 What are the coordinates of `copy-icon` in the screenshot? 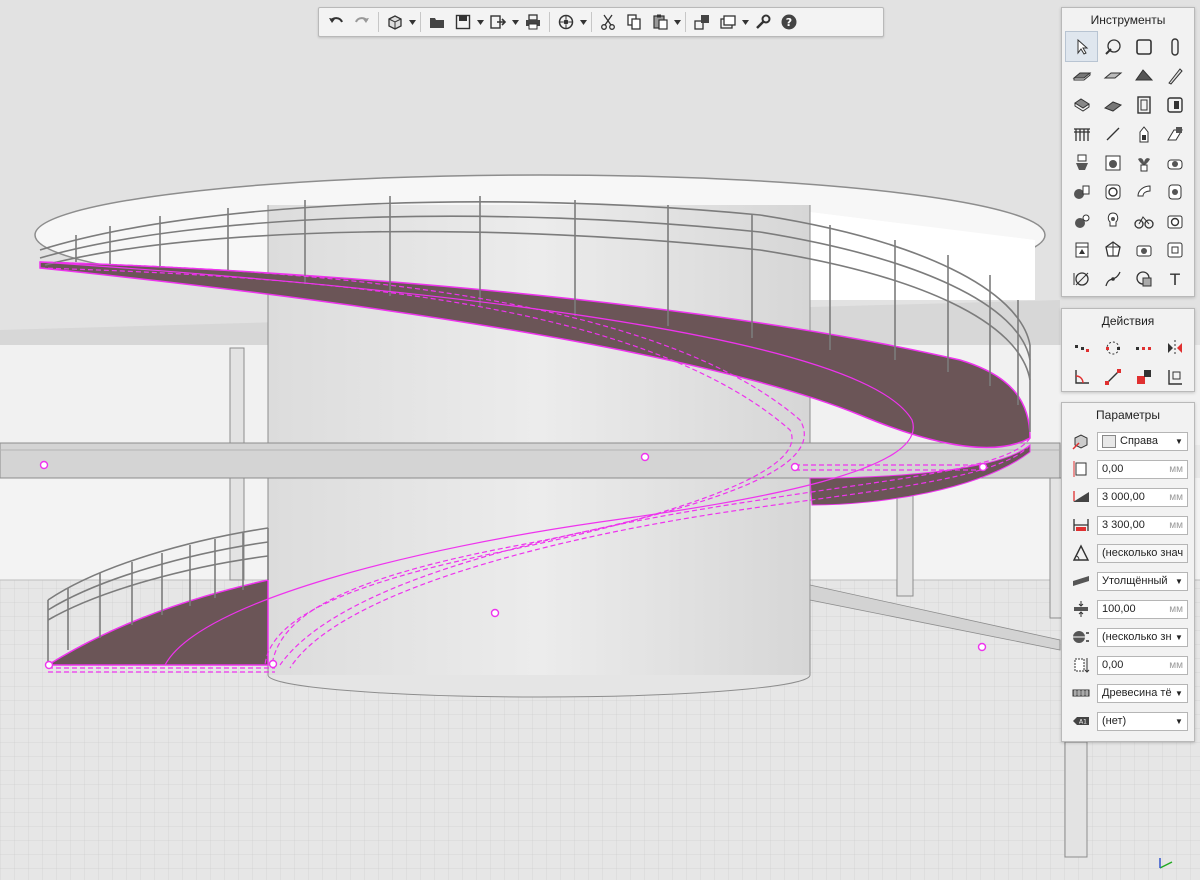 It's located at (634, 22).